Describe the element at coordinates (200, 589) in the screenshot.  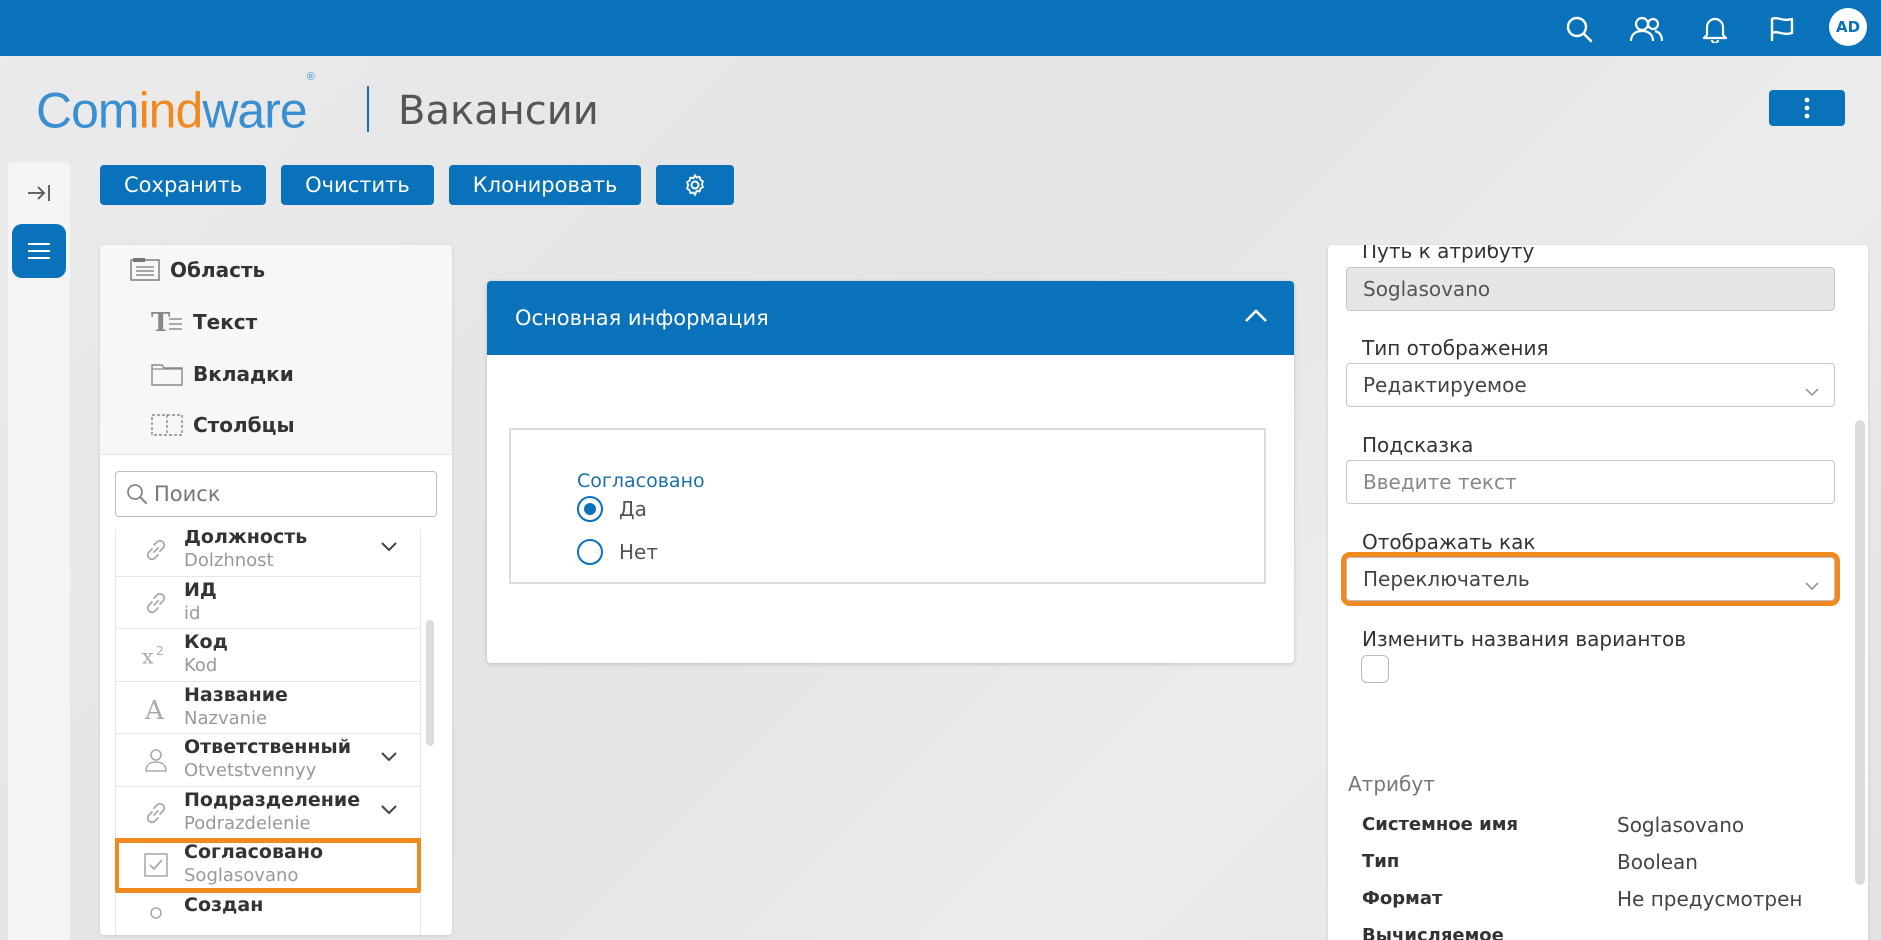
I see `attribute-name: ИД` at that location.